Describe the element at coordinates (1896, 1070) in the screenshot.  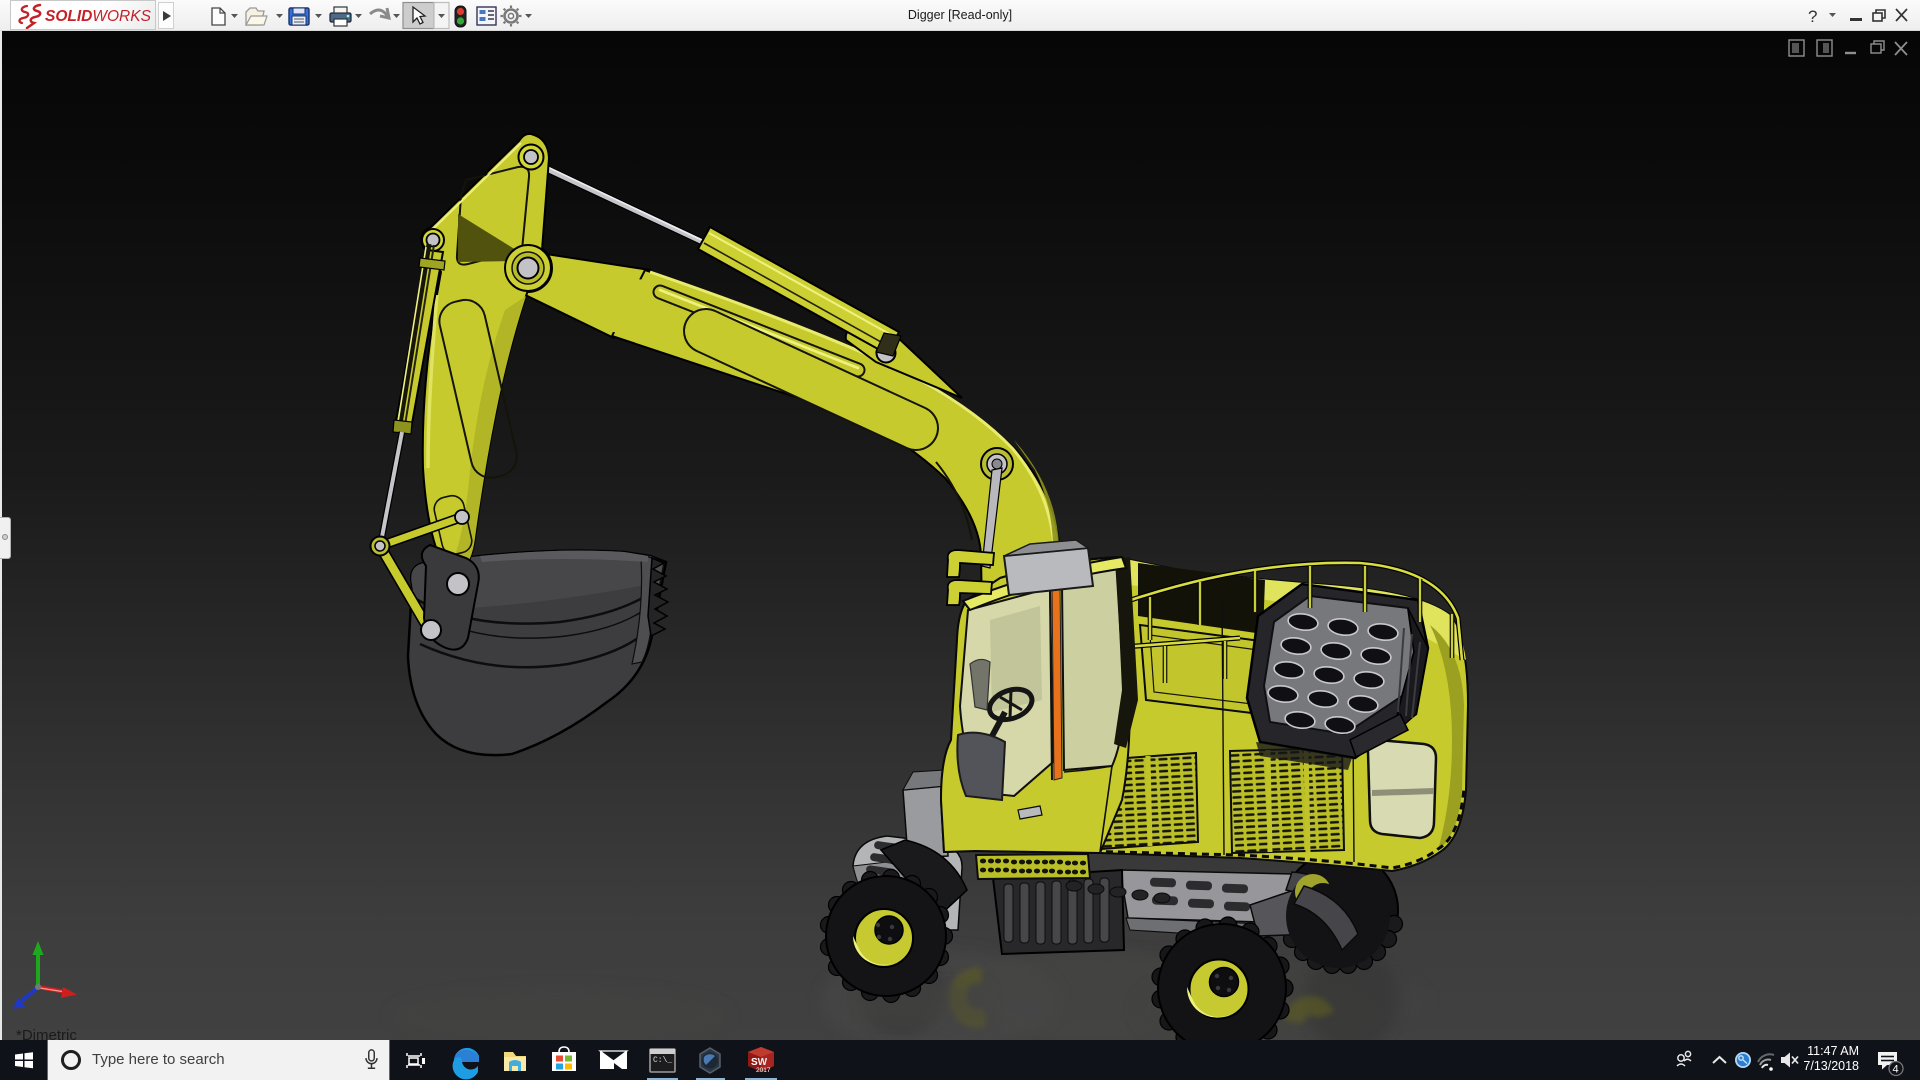
I see `svg-text: 4` at that location.